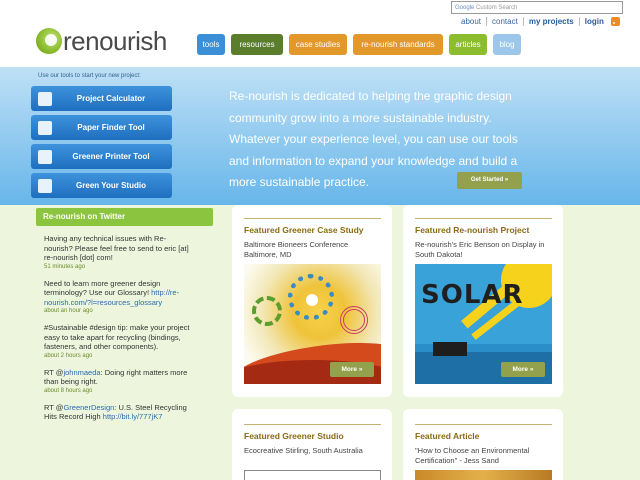 Image resolution: width=640 pixels, height=480 pixels. I want to click on green-studio-button: Green Your Studio, so click(101, 185).